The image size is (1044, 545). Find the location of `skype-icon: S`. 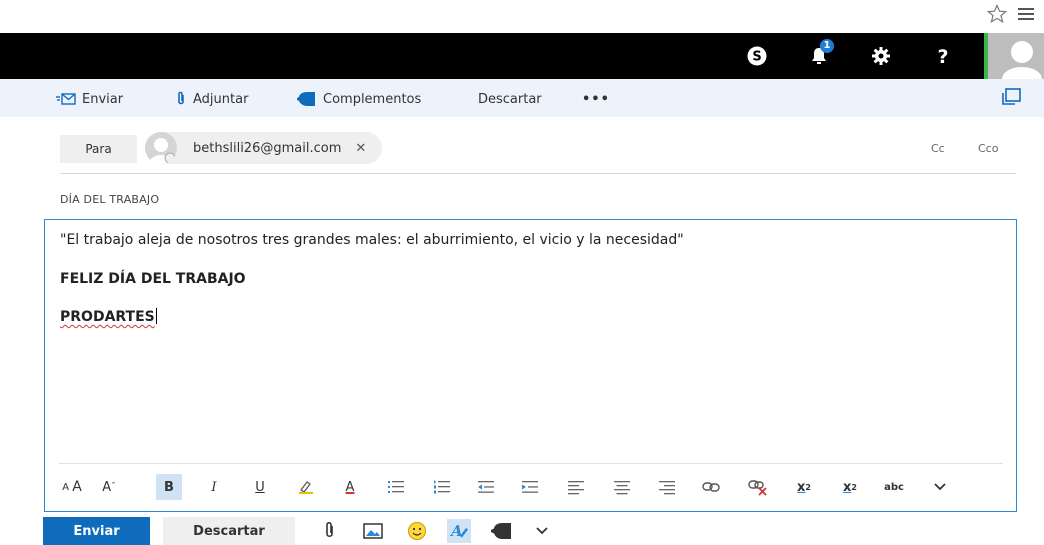

skype-icon: S is located at coordinates (757, 56).